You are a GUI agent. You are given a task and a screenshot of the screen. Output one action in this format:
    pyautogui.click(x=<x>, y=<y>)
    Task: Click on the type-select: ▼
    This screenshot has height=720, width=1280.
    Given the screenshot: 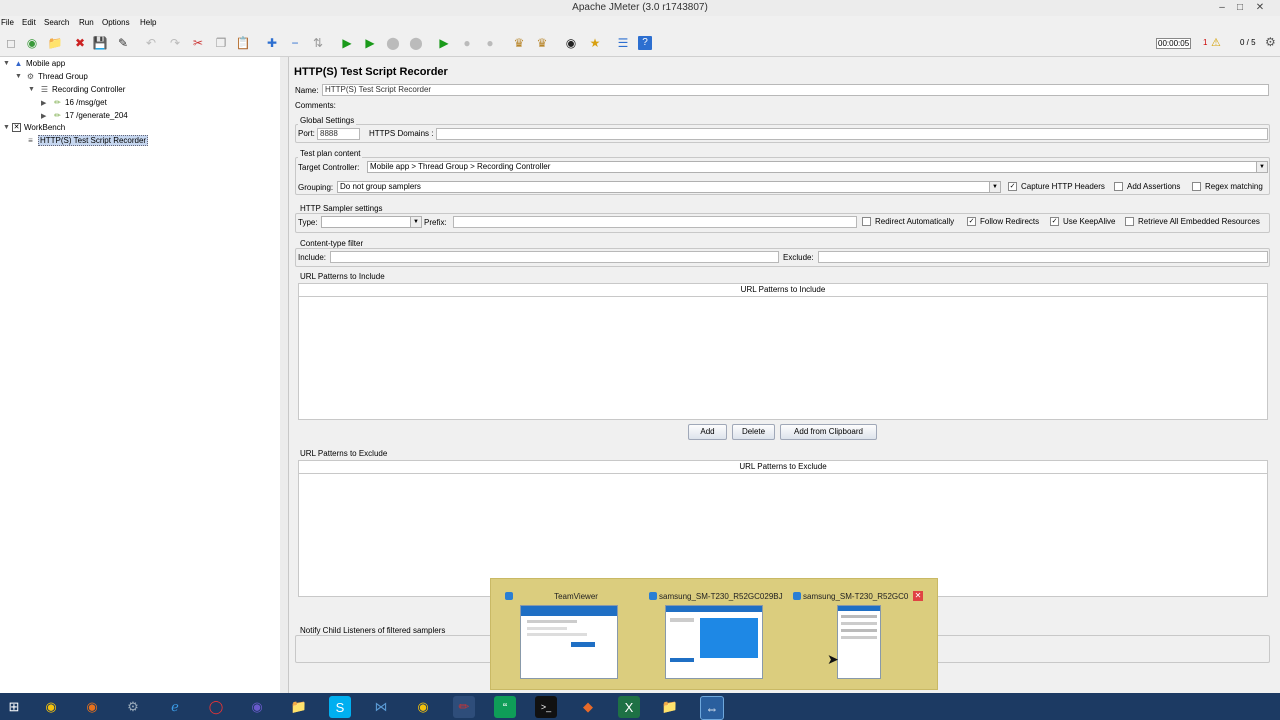 What is the action you would take?
    pyautogui.click(x=371, y=222)
    